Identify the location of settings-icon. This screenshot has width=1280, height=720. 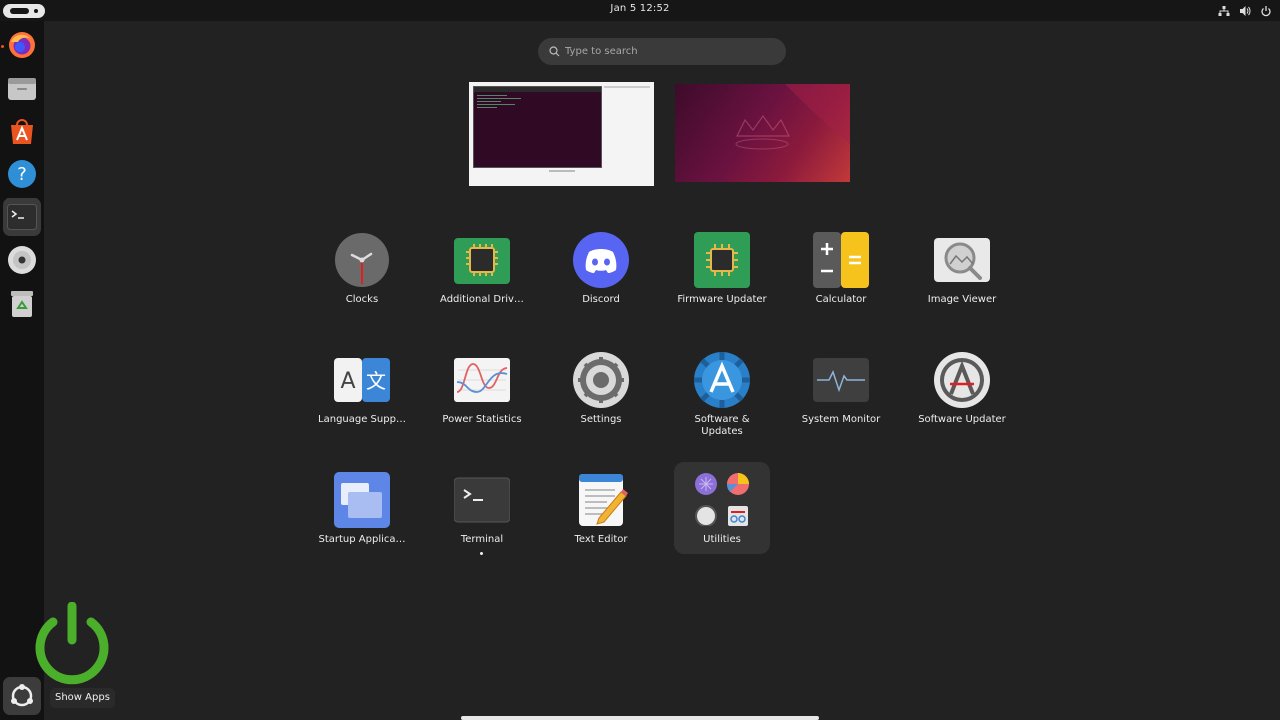
(601, 380).